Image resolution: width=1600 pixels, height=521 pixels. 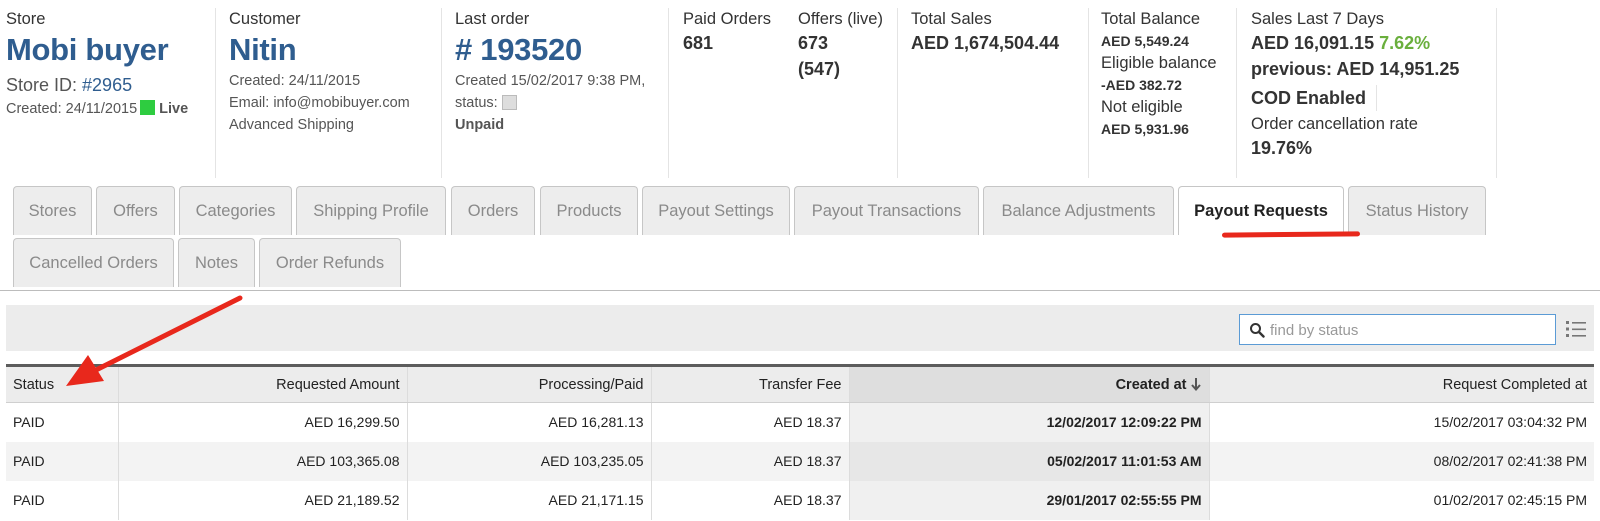 I want to click on store-created-line: Created: 24/11/2015 Live, so click(x=110, y=109).